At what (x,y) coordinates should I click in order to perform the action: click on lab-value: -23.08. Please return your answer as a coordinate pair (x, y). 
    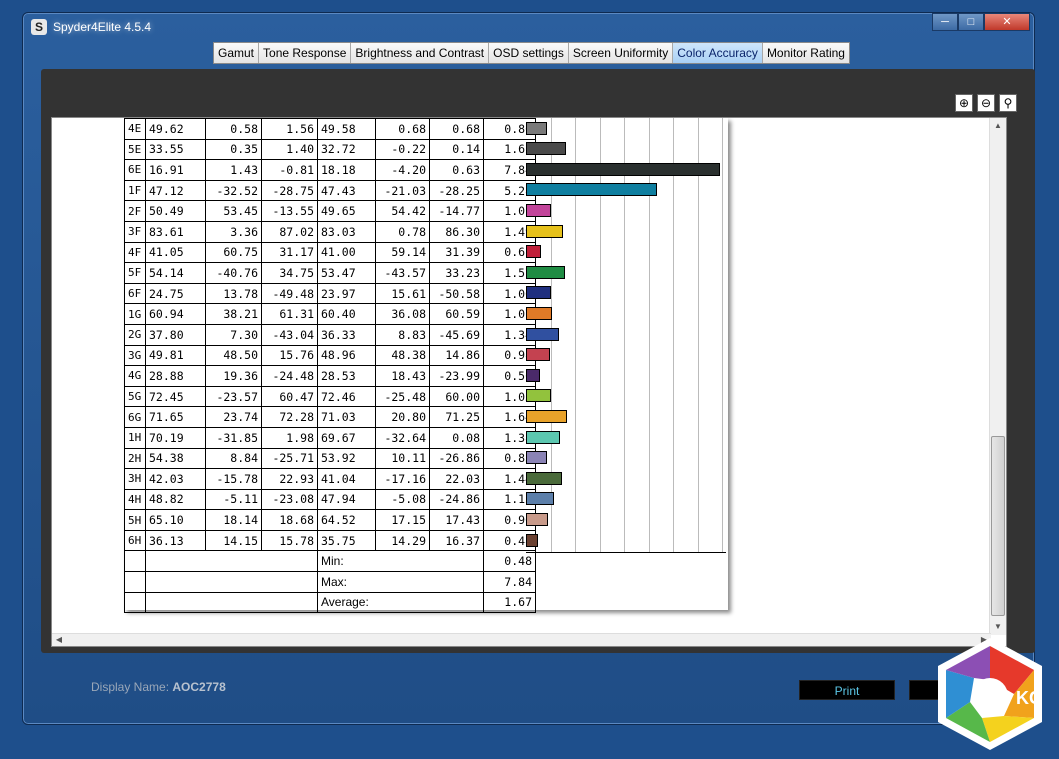
    Looking at the image, I should click on (289, 499).